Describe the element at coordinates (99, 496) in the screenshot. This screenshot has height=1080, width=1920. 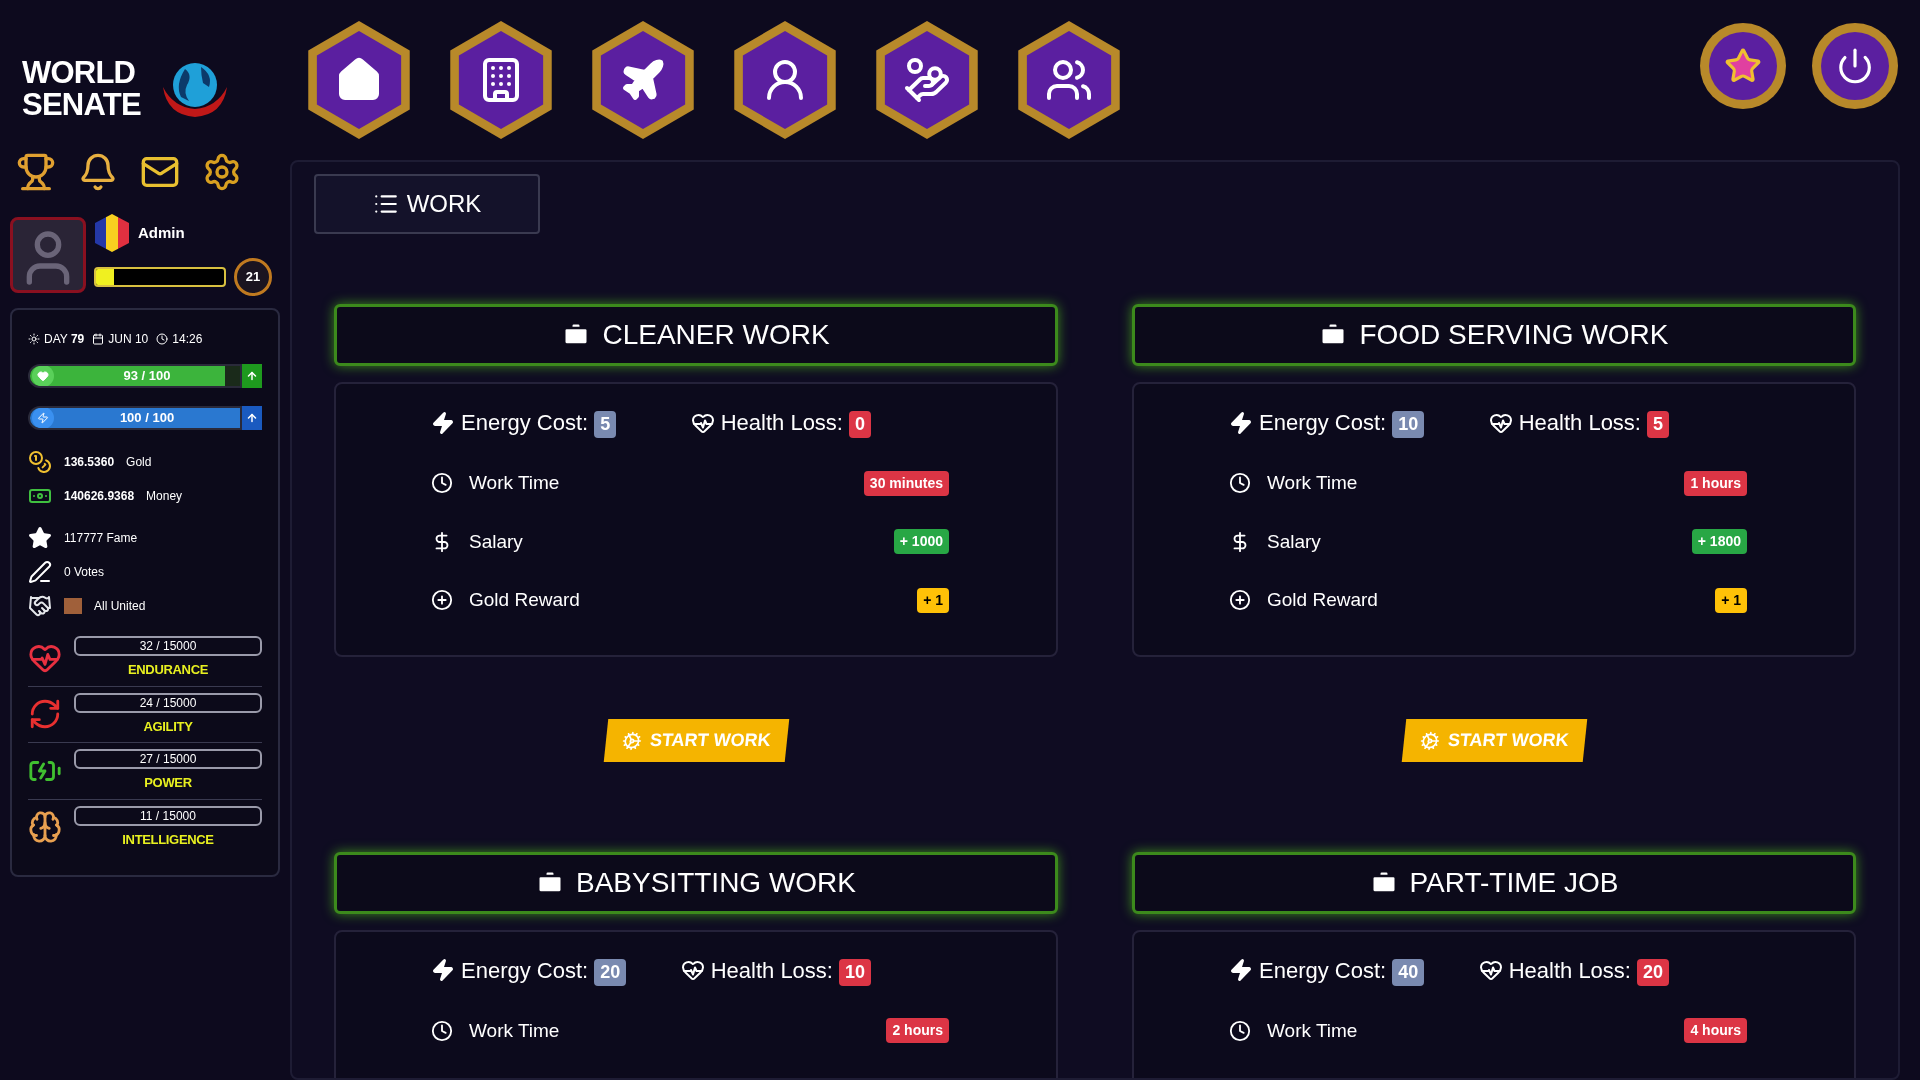
I see `stat-value: 140626.9368` at that location.